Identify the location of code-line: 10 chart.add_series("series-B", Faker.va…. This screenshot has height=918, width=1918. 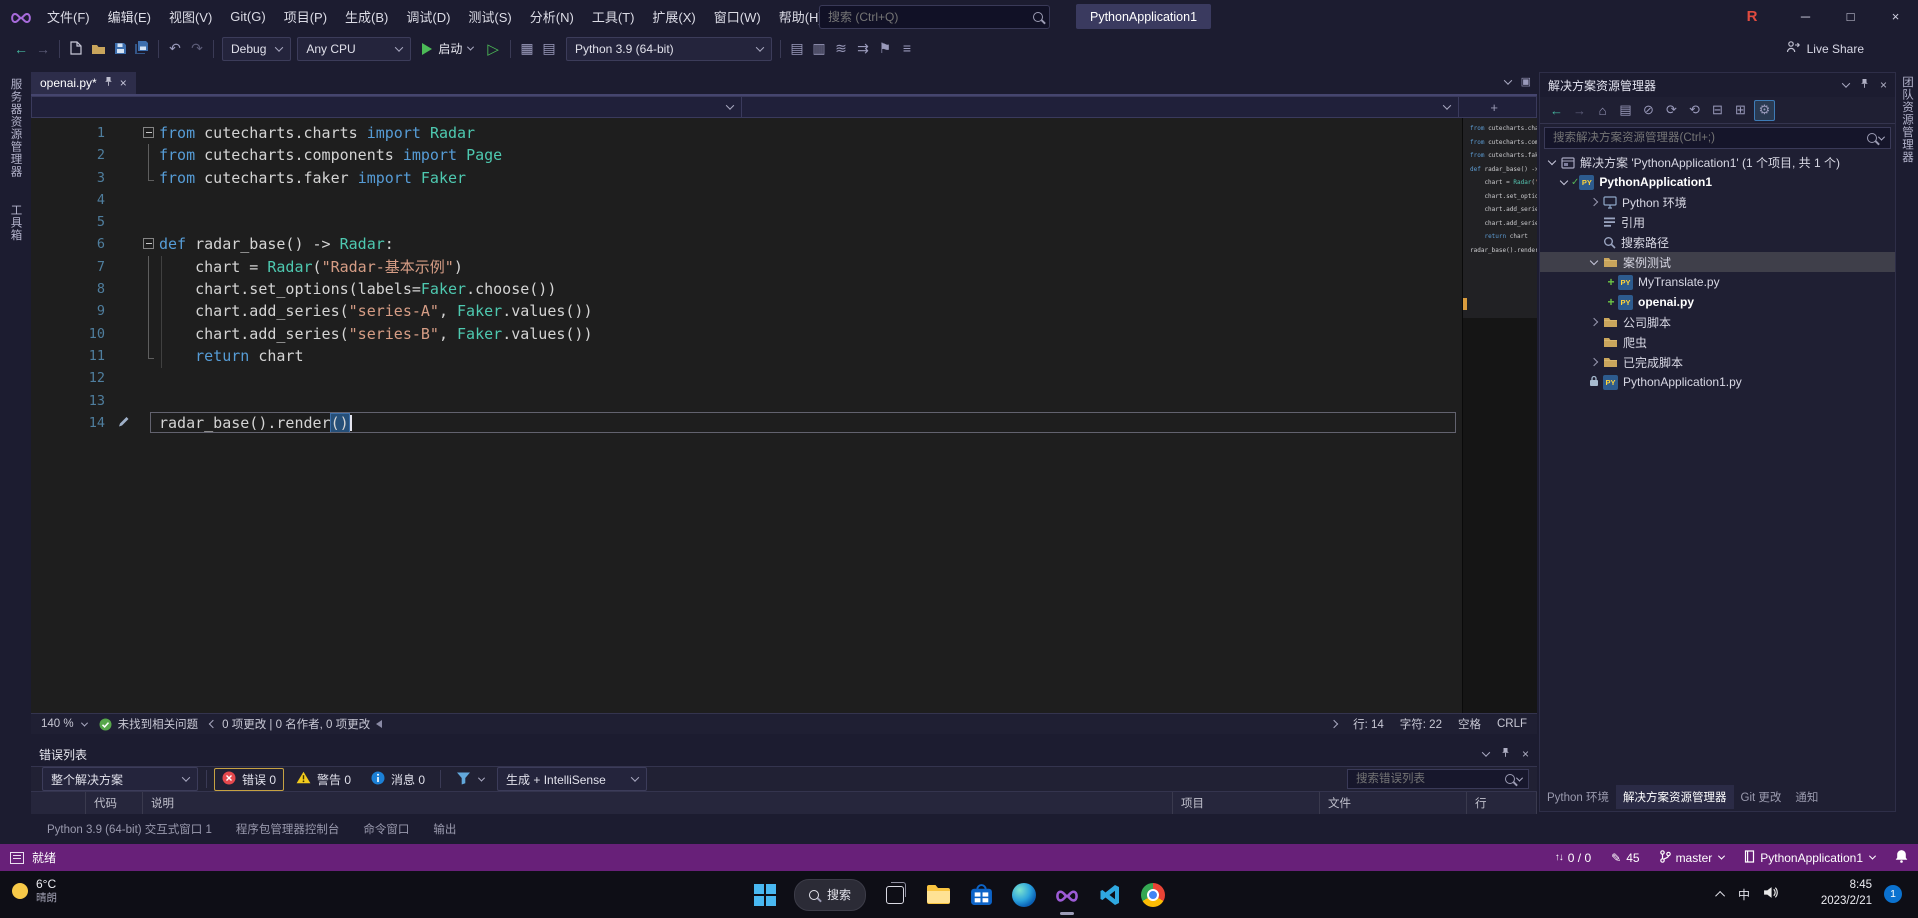
(746, 334).